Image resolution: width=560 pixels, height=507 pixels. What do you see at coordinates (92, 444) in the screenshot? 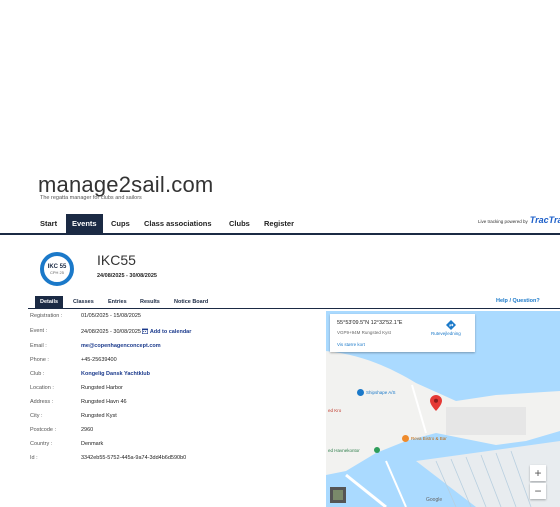
I see `detail-value: Denmark` at bounding box center [92, 444].